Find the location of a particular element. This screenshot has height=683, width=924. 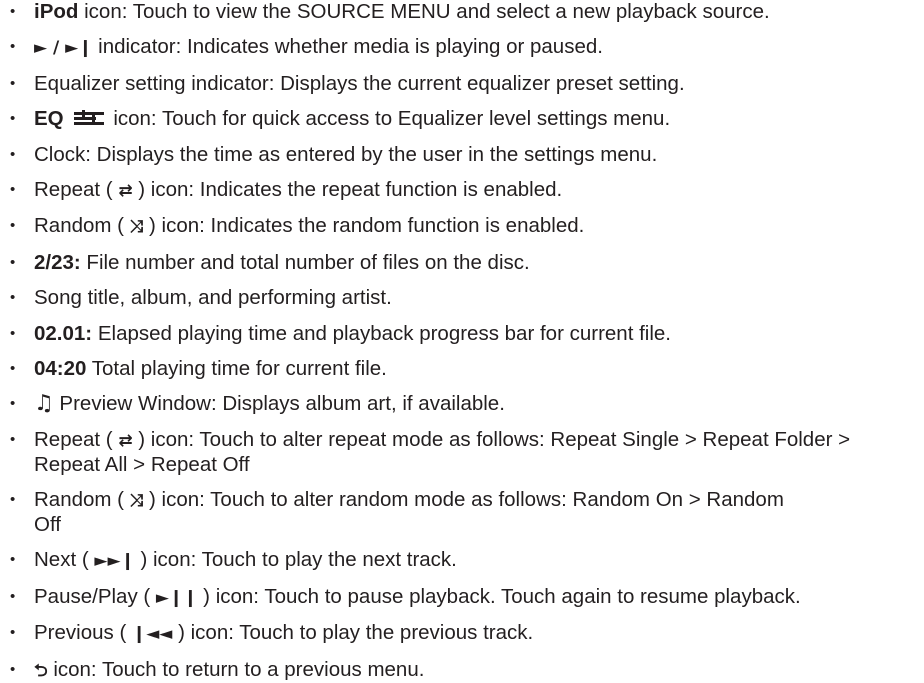

item-bold: 02.01: is located at coordinates (63, 333).